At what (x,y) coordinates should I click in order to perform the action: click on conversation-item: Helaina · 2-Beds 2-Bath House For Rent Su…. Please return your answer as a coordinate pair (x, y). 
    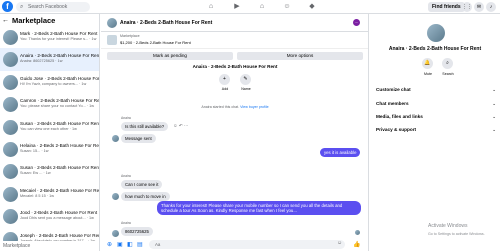
    Looking at the image, I should click on (49, 149).